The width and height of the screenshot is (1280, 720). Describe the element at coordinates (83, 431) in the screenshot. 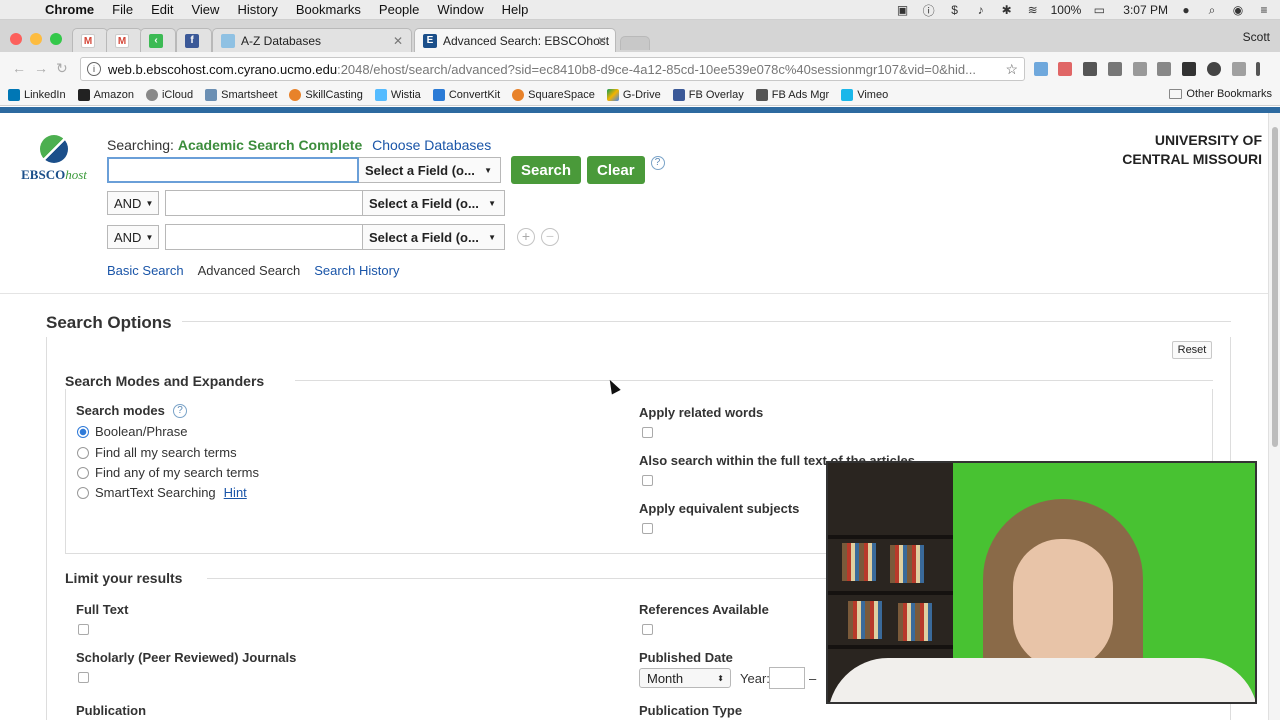

I see `radio-selected` at that location.